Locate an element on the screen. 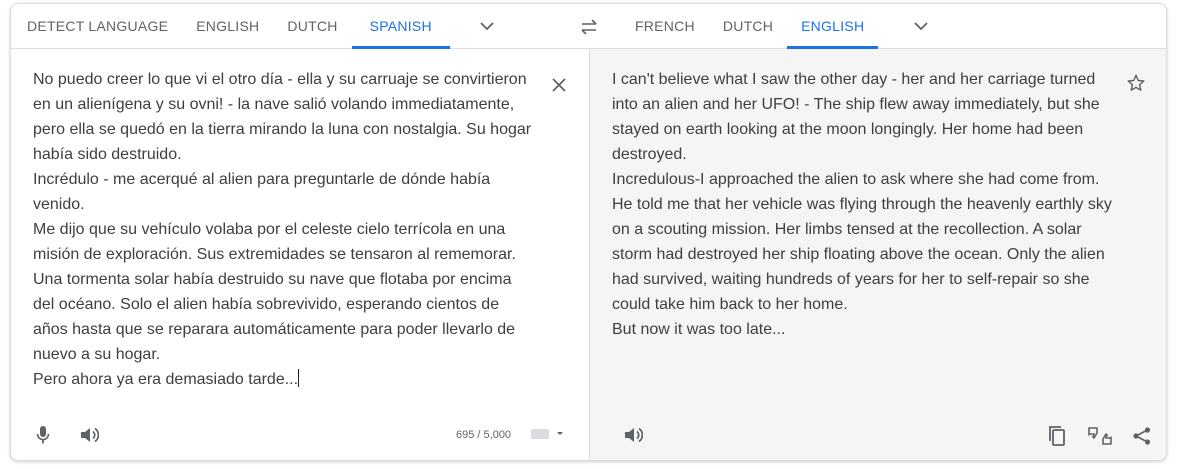 Image resolution: width=1200 pixels, height=469 pixels. save-translation-button is located at coordinates (1136, 83).